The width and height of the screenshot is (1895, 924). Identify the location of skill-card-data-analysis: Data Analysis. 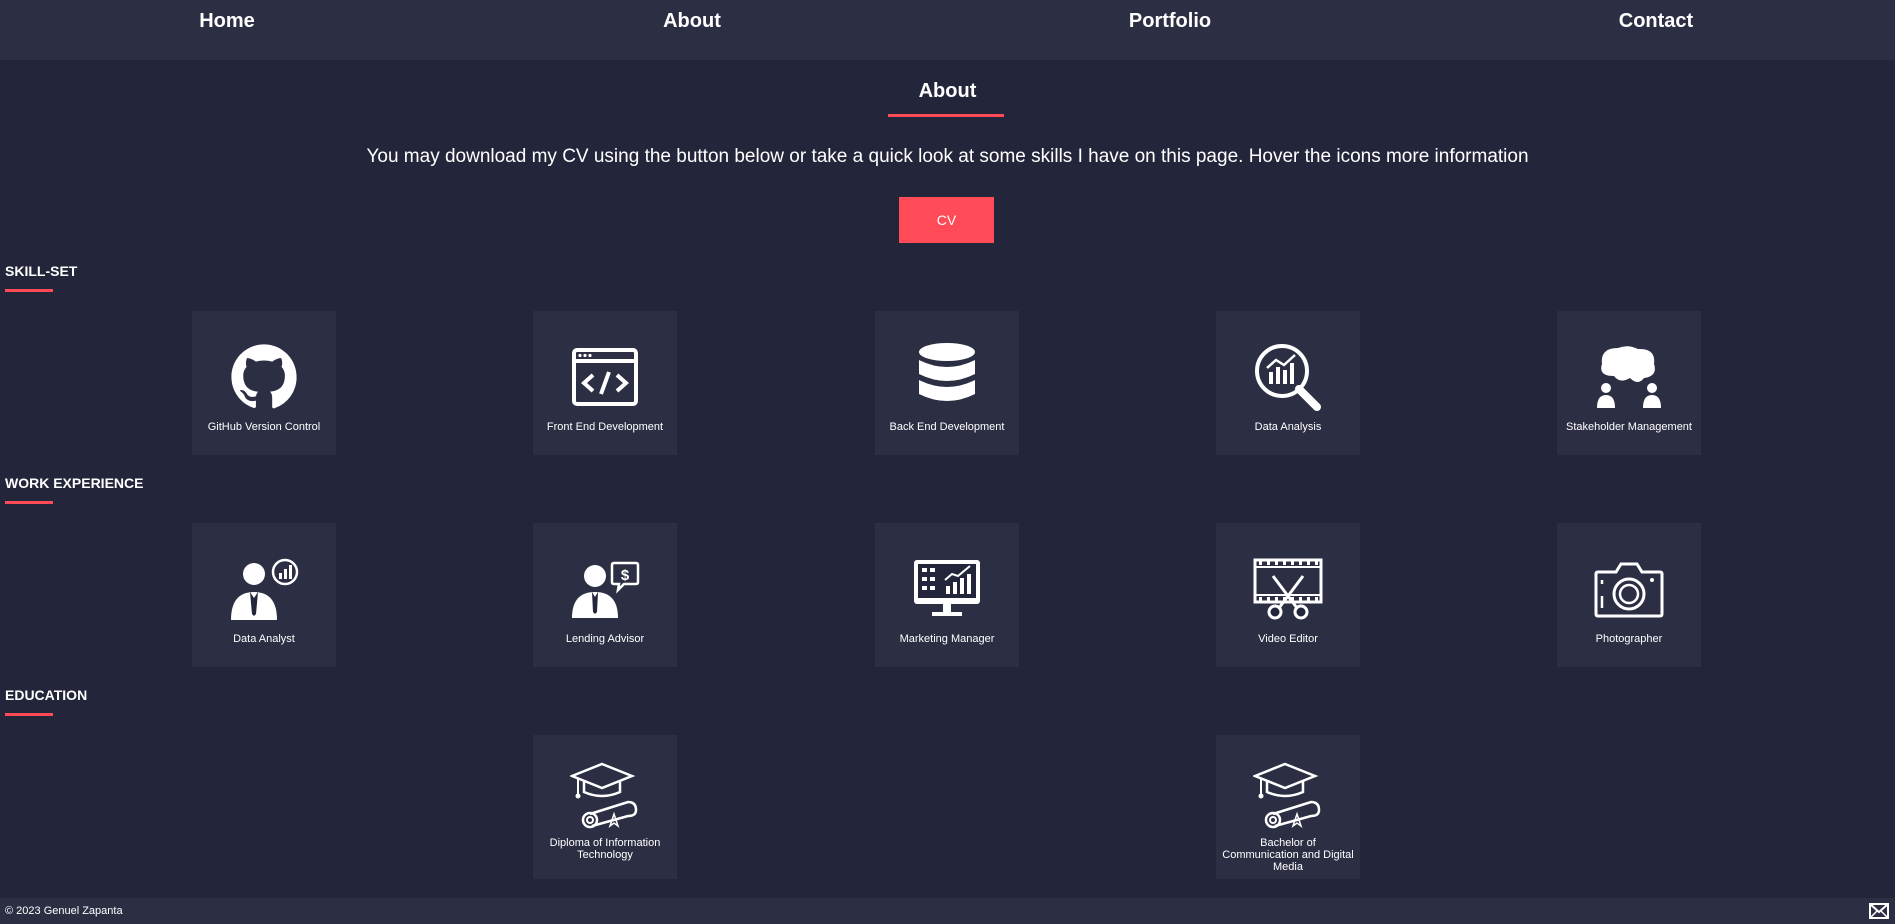
(1288, 383).